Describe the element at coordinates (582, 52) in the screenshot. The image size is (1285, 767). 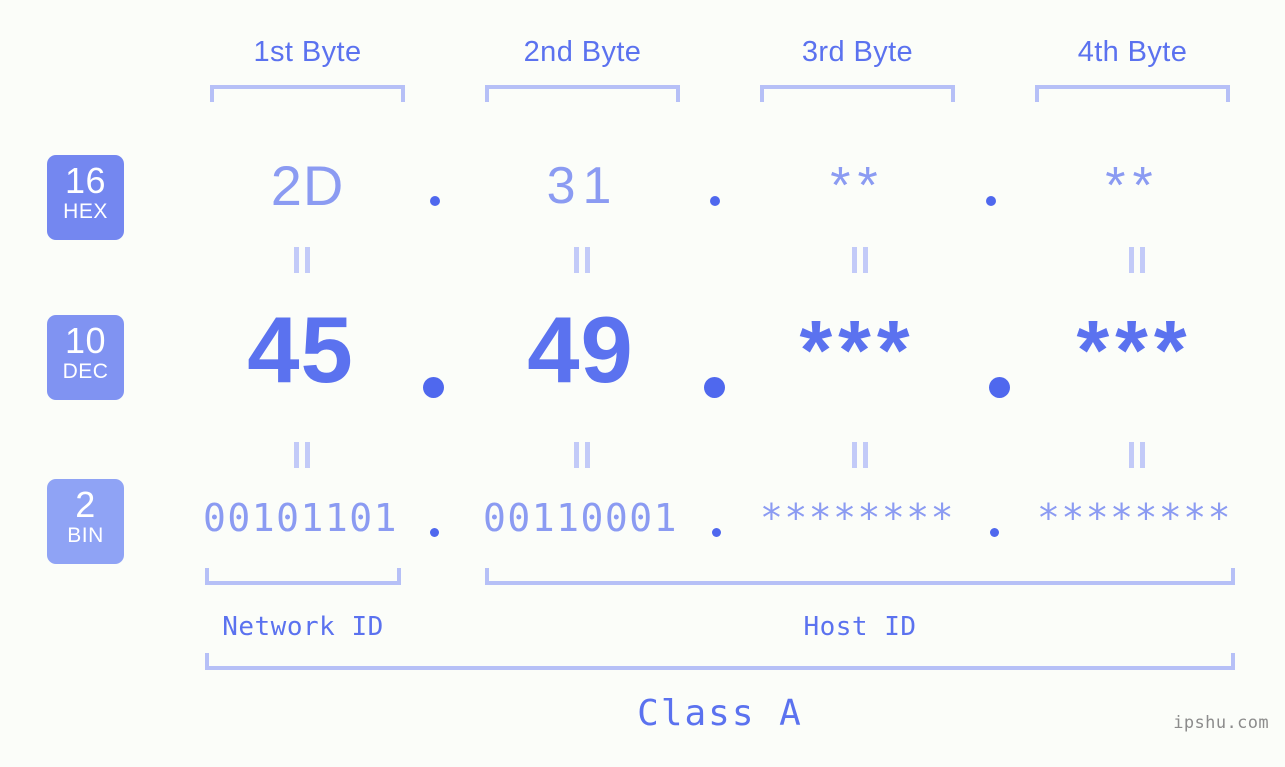
I see `byte-header-2: 2nd Byte` at that location.